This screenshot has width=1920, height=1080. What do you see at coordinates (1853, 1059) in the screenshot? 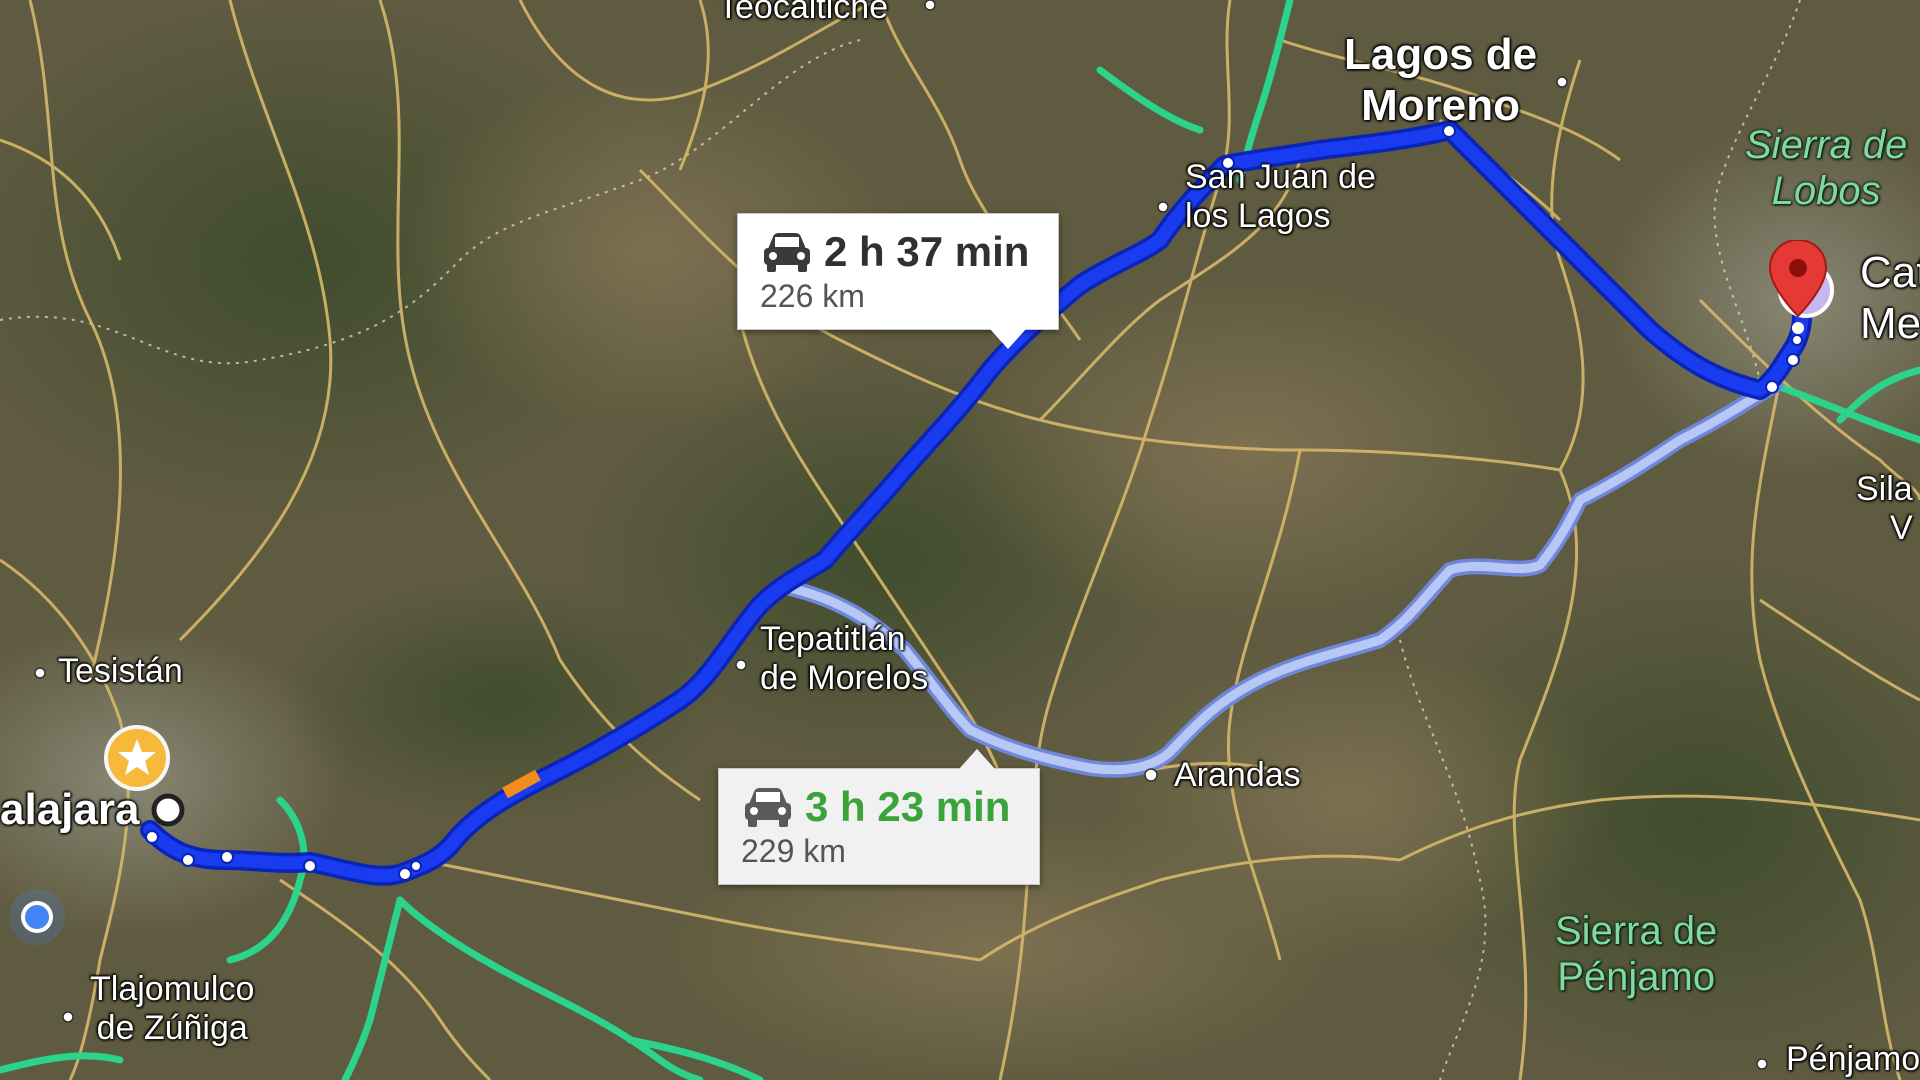
I see `place-label-penjamo: Pénjamo` at bounding box center [1853, 1059].